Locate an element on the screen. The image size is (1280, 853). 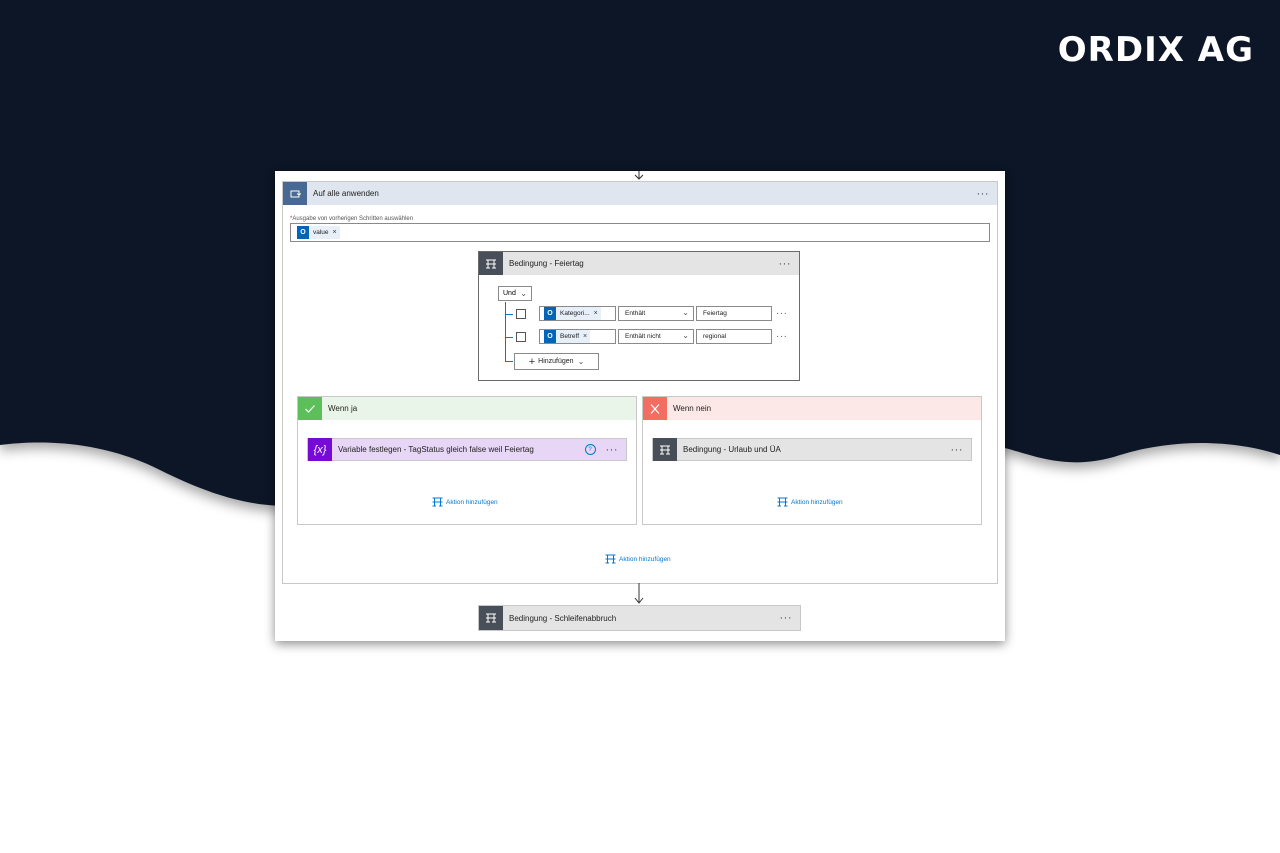
condition-urlaub-title: Bedingung - Urlaub und ÜA is located at coordinates (732, 449).